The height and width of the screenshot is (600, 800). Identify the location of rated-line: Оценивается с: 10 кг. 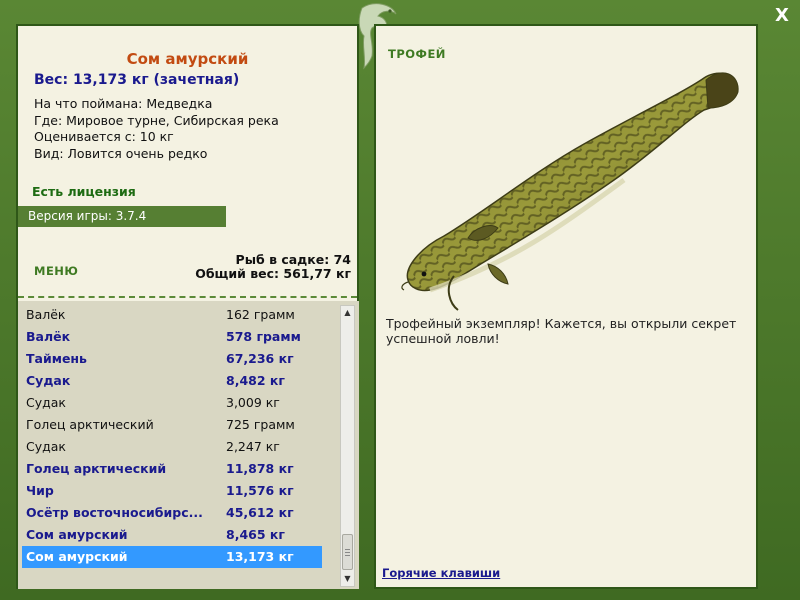
(104, 136).